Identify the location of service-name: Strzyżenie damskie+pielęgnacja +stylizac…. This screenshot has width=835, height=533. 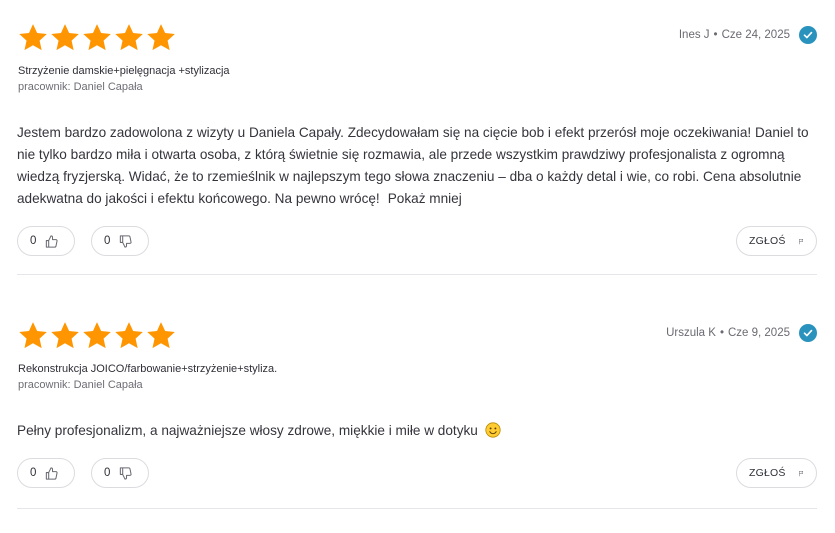
(124, 71).